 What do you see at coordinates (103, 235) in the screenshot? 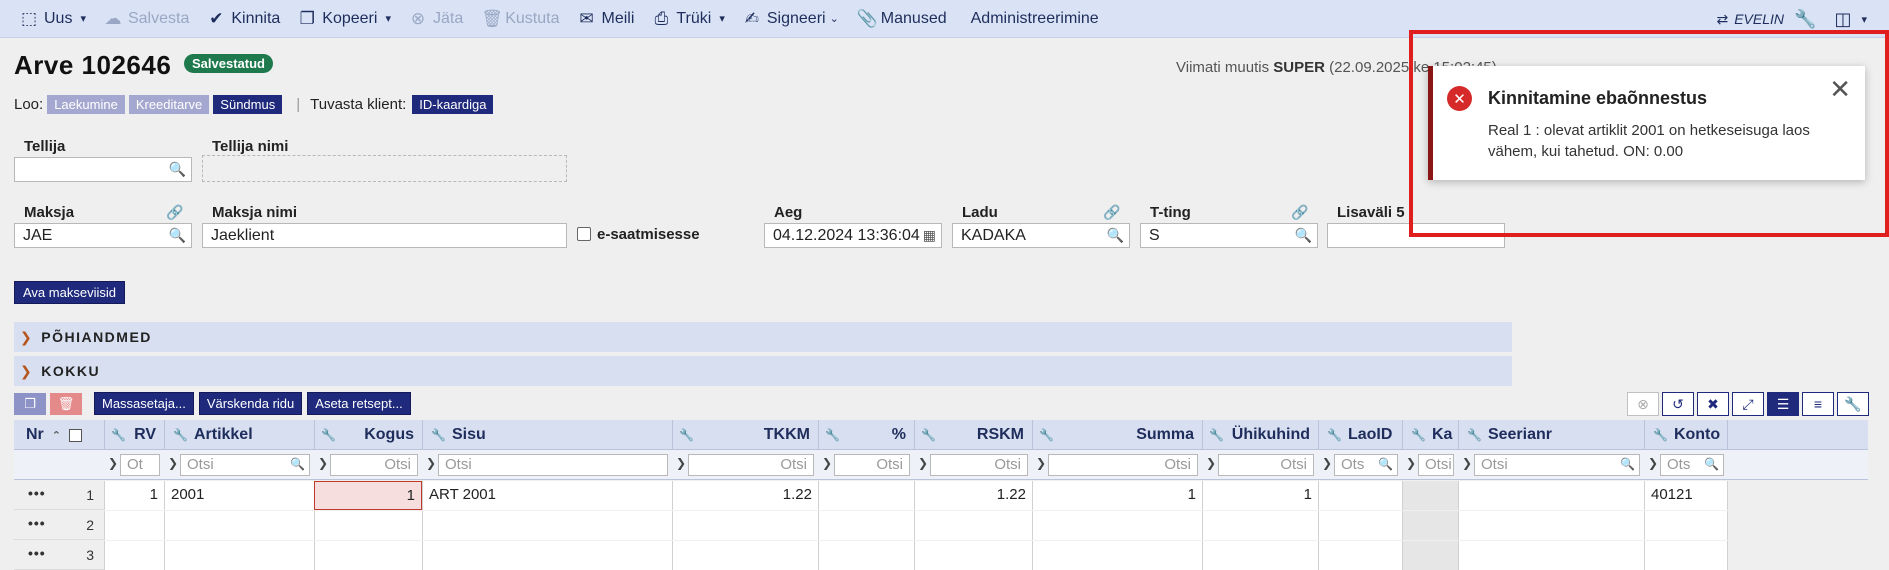
I see `maksja-input: JAE 🔍` at bounding box center [103, 235].